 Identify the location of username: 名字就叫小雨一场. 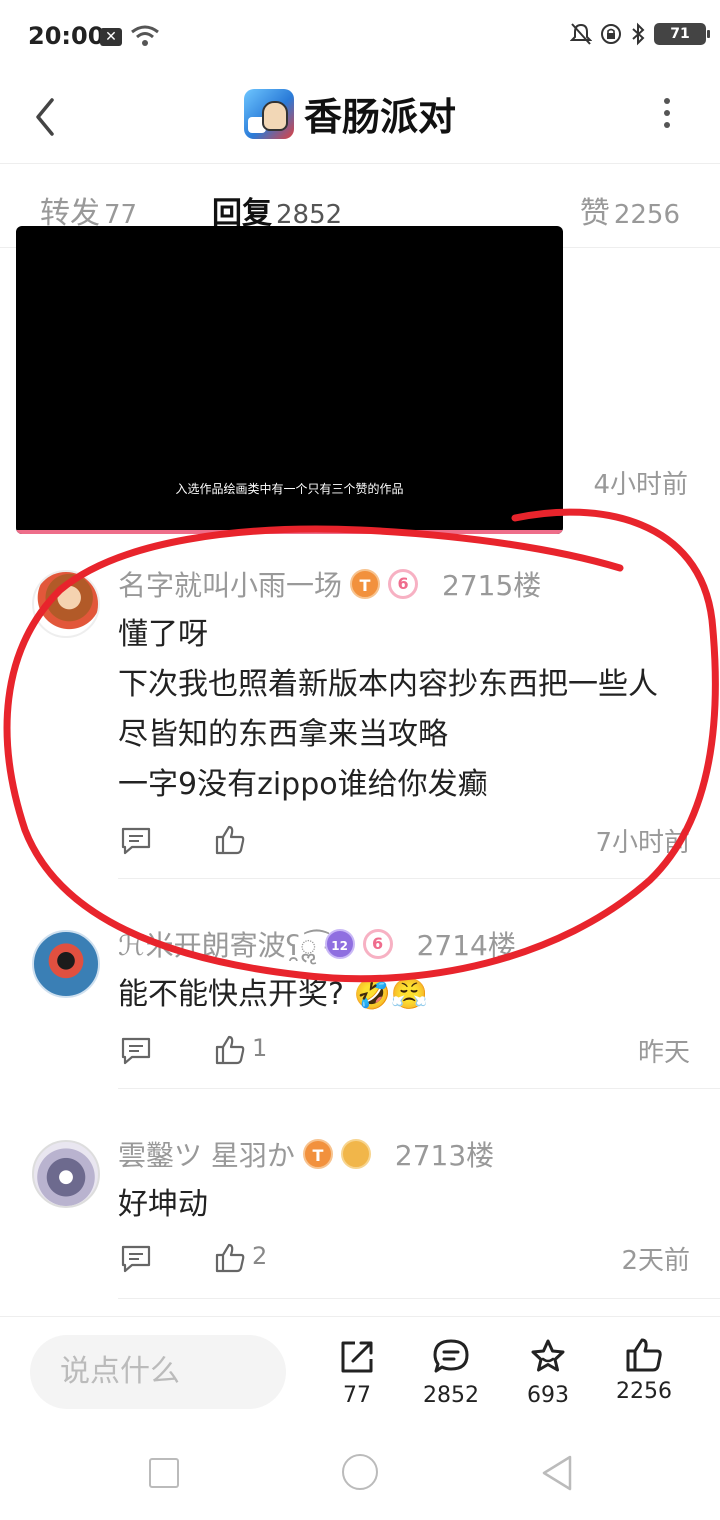
(230, 584).